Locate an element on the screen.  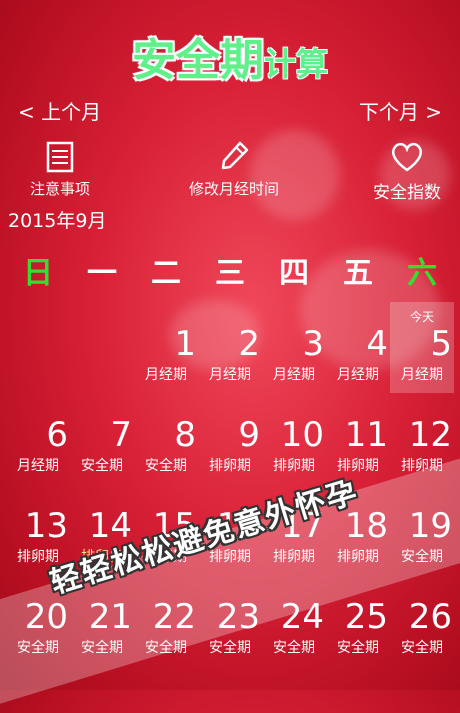
edit-period-button: 修改月经时间 is located at coordinates (234, 169).